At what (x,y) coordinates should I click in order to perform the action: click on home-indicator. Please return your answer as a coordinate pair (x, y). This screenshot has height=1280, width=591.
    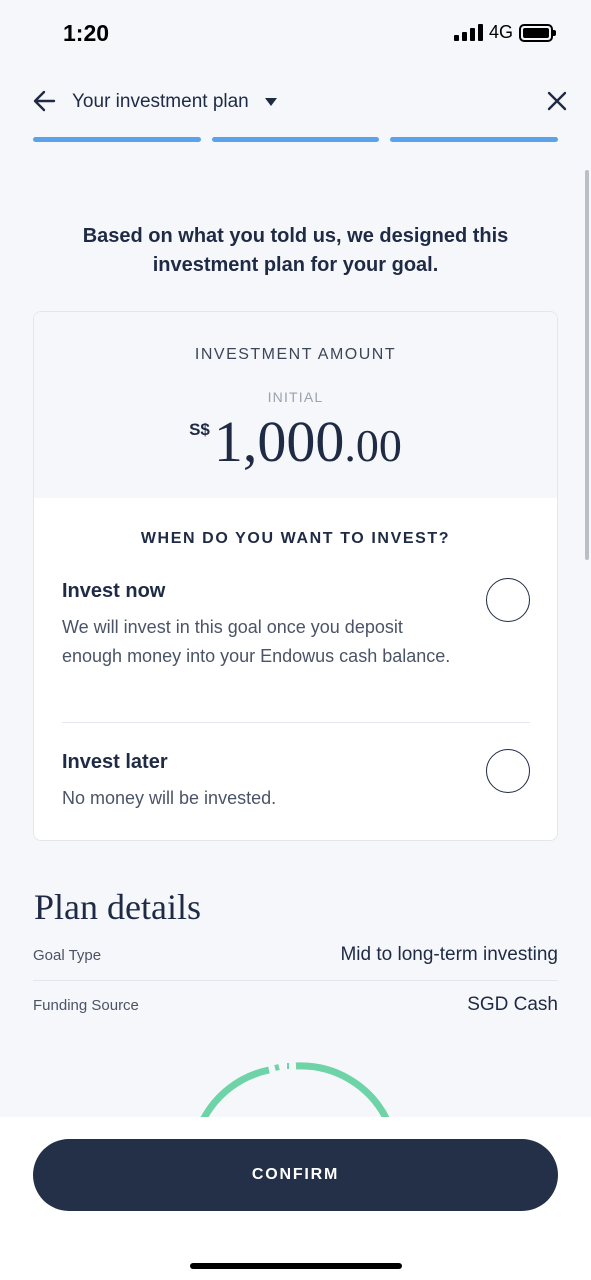
    Looking at the image, I should click on (296, 1266).